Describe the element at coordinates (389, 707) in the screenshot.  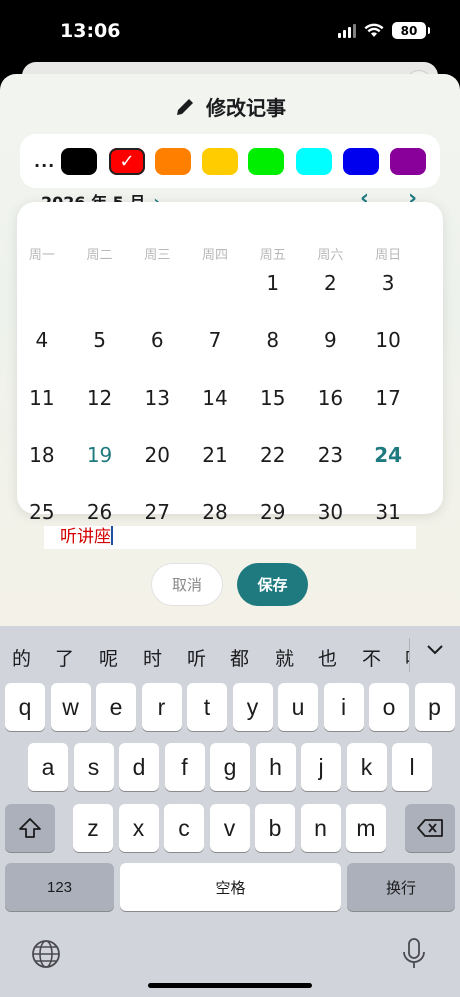
I see `key-o: o` at that location.